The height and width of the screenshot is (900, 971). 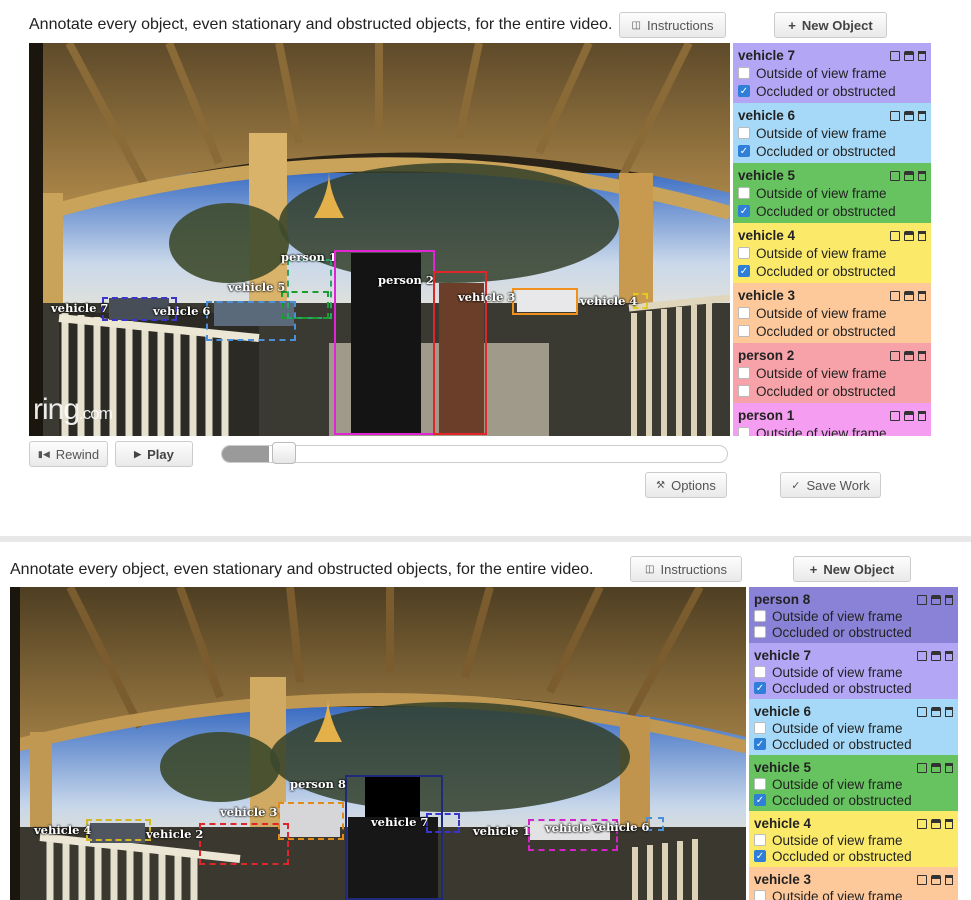 I want to click on video-scrubber, so click(x=474, y=454).